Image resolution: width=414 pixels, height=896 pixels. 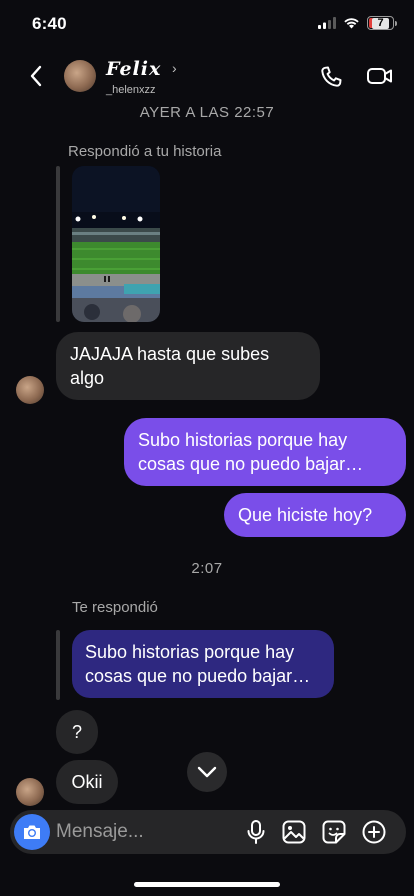 I want to click on battery-level: 7, so click(x=380, y=23).